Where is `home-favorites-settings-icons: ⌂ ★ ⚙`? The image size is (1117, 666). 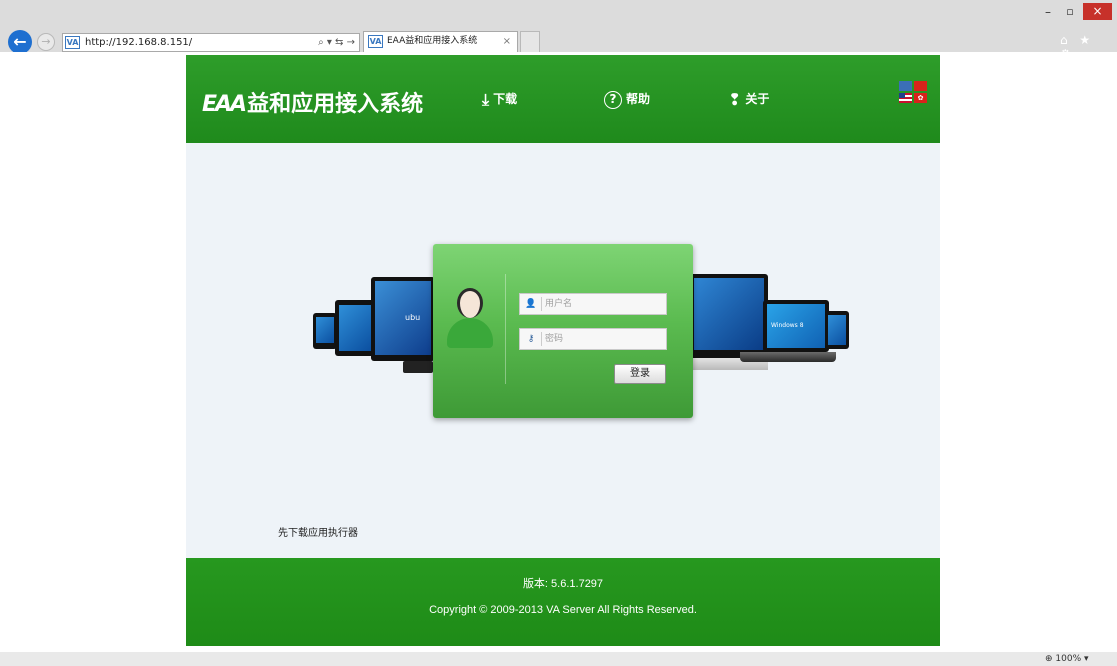 home-favorites-settings-icons: ⌂ ★ ⚙ is located at coordinates (1086, 47).